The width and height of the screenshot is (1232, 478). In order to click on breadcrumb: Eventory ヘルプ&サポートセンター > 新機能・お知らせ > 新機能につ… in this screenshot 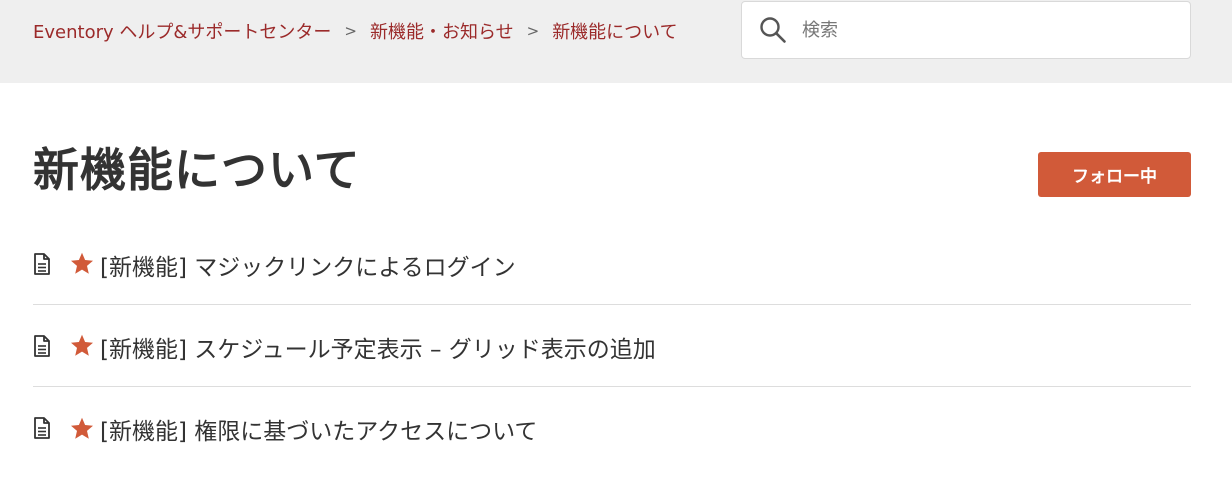, I will do `click(355, 31)`.